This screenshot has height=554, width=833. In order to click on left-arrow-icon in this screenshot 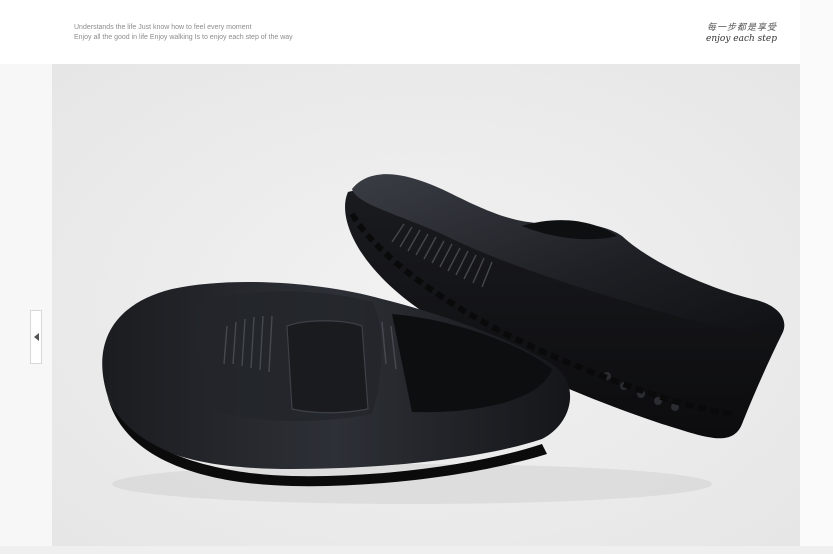, I will do `click(36, 337)`.